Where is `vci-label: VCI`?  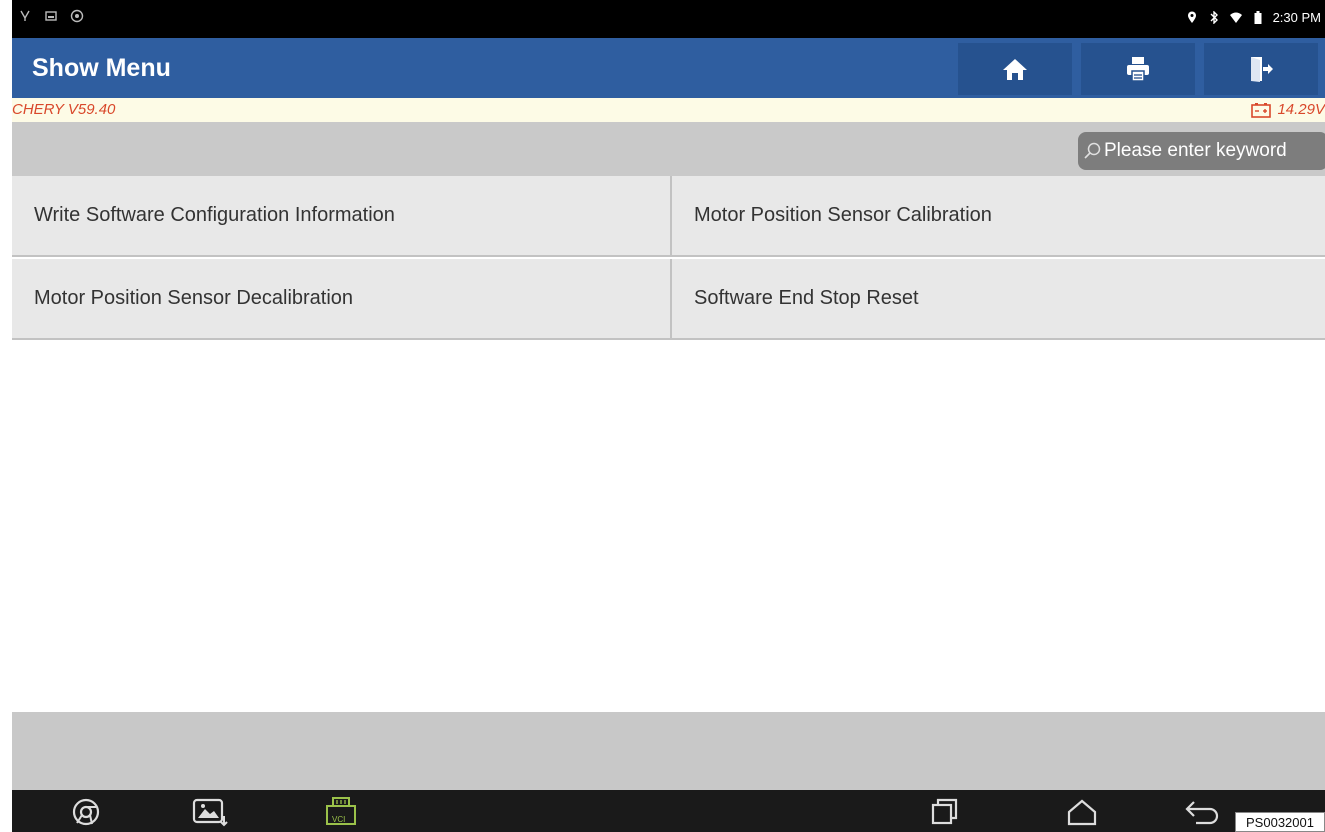
vci-label: VCI is located at coordinates (339, 819).